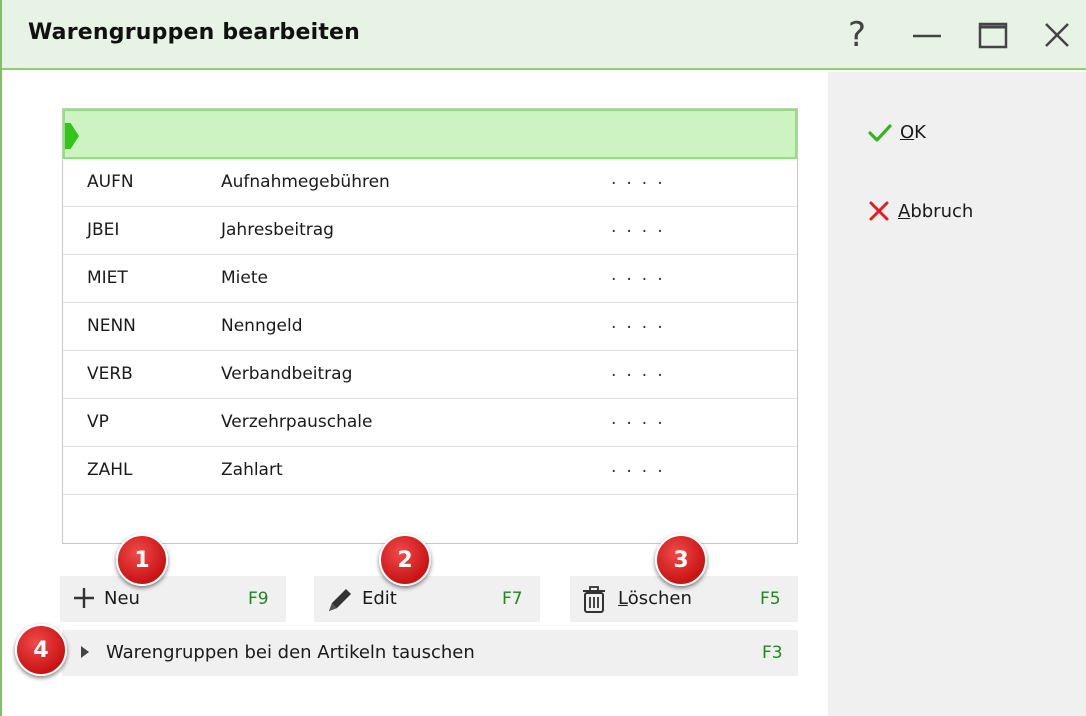 The image size is (1086, 716). Describe the element at coordinates (85, 652) in the screenshot. I see `expand-arrow-icon` at that location.